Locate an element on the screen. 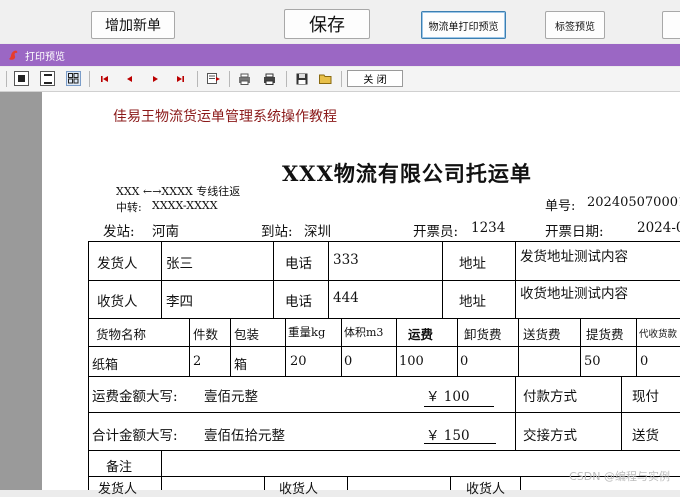  freight-upper-label: 运费金额大写: is located at coordinates (135, 397).